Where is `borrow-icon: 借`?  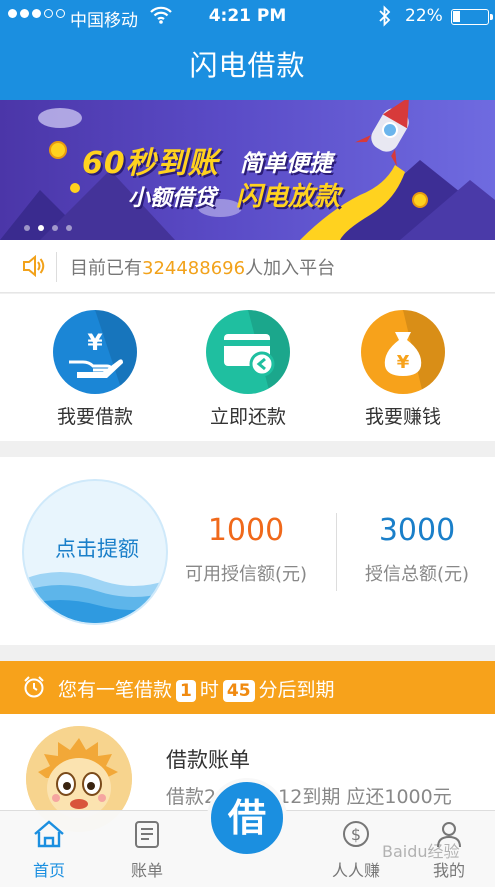 borrow-icon: 借 is located at coordinates (246, 818).